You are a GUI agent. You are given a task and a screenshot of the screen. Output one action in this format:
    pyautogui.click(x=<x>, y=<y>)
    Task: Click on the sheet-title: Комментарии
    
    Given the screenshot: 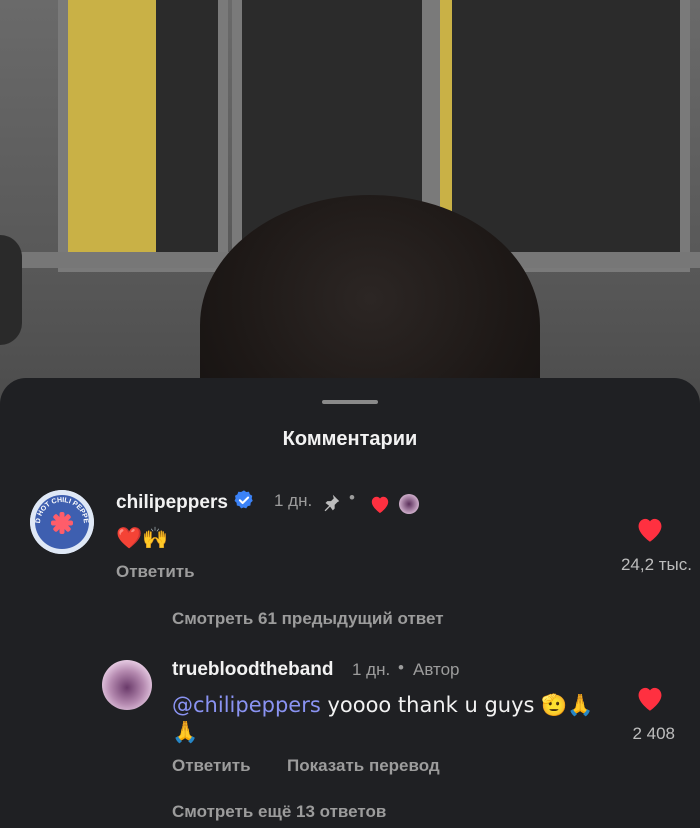 What is the action you would take?
    pyautogui.click(x=350, y=439)
    